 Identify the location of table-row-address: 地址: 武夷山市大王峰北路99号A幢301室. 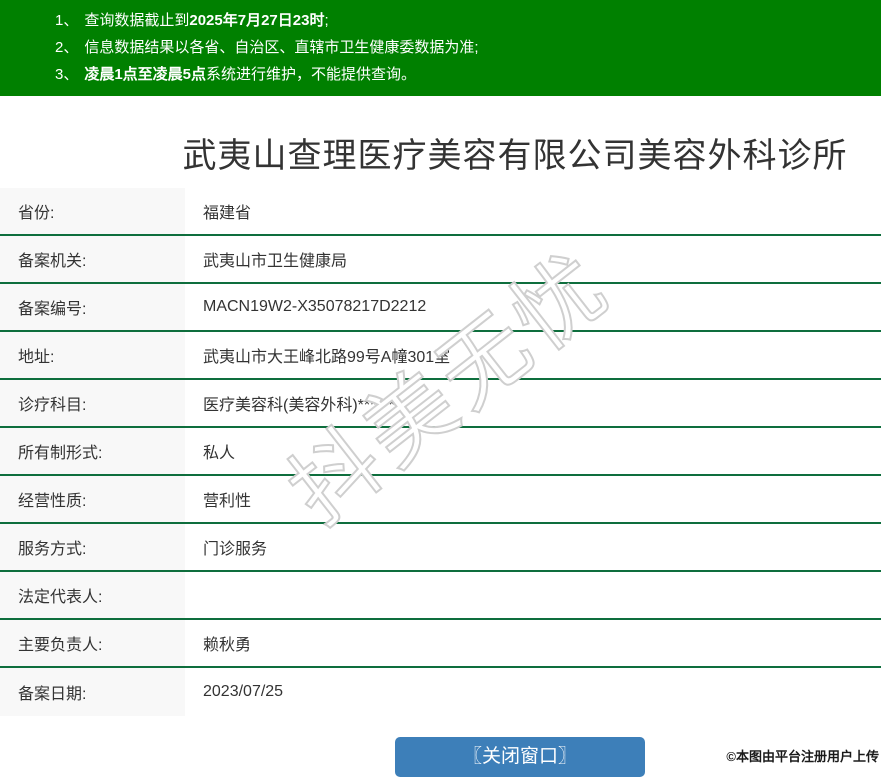
(440, 356).